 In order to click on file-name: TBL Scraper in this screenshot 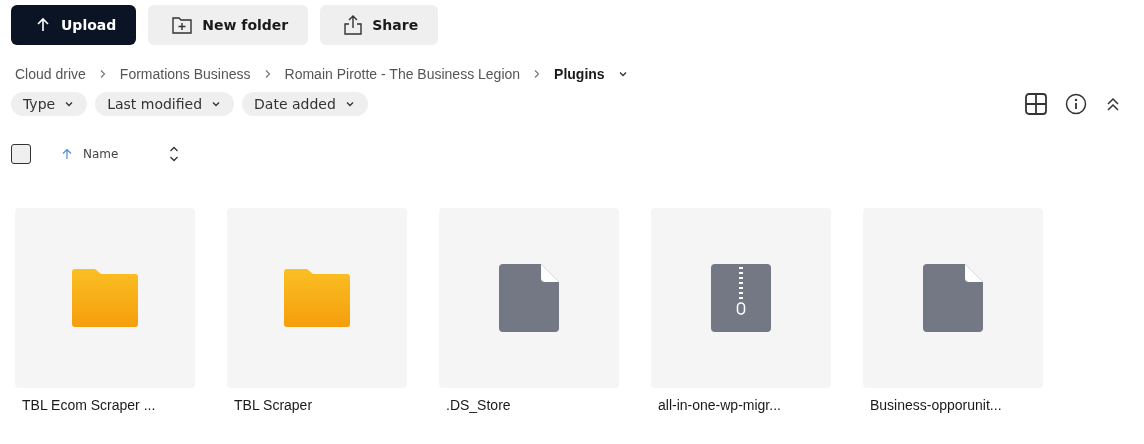, I will do `click(273, 405)`.